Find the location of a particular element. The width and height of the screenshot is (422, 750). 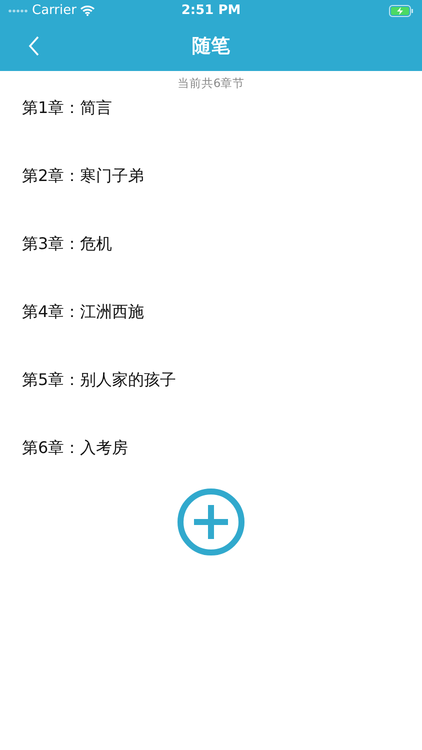

chapter-item: 第4章：江洲西施 is located at coordinates (83, 311).